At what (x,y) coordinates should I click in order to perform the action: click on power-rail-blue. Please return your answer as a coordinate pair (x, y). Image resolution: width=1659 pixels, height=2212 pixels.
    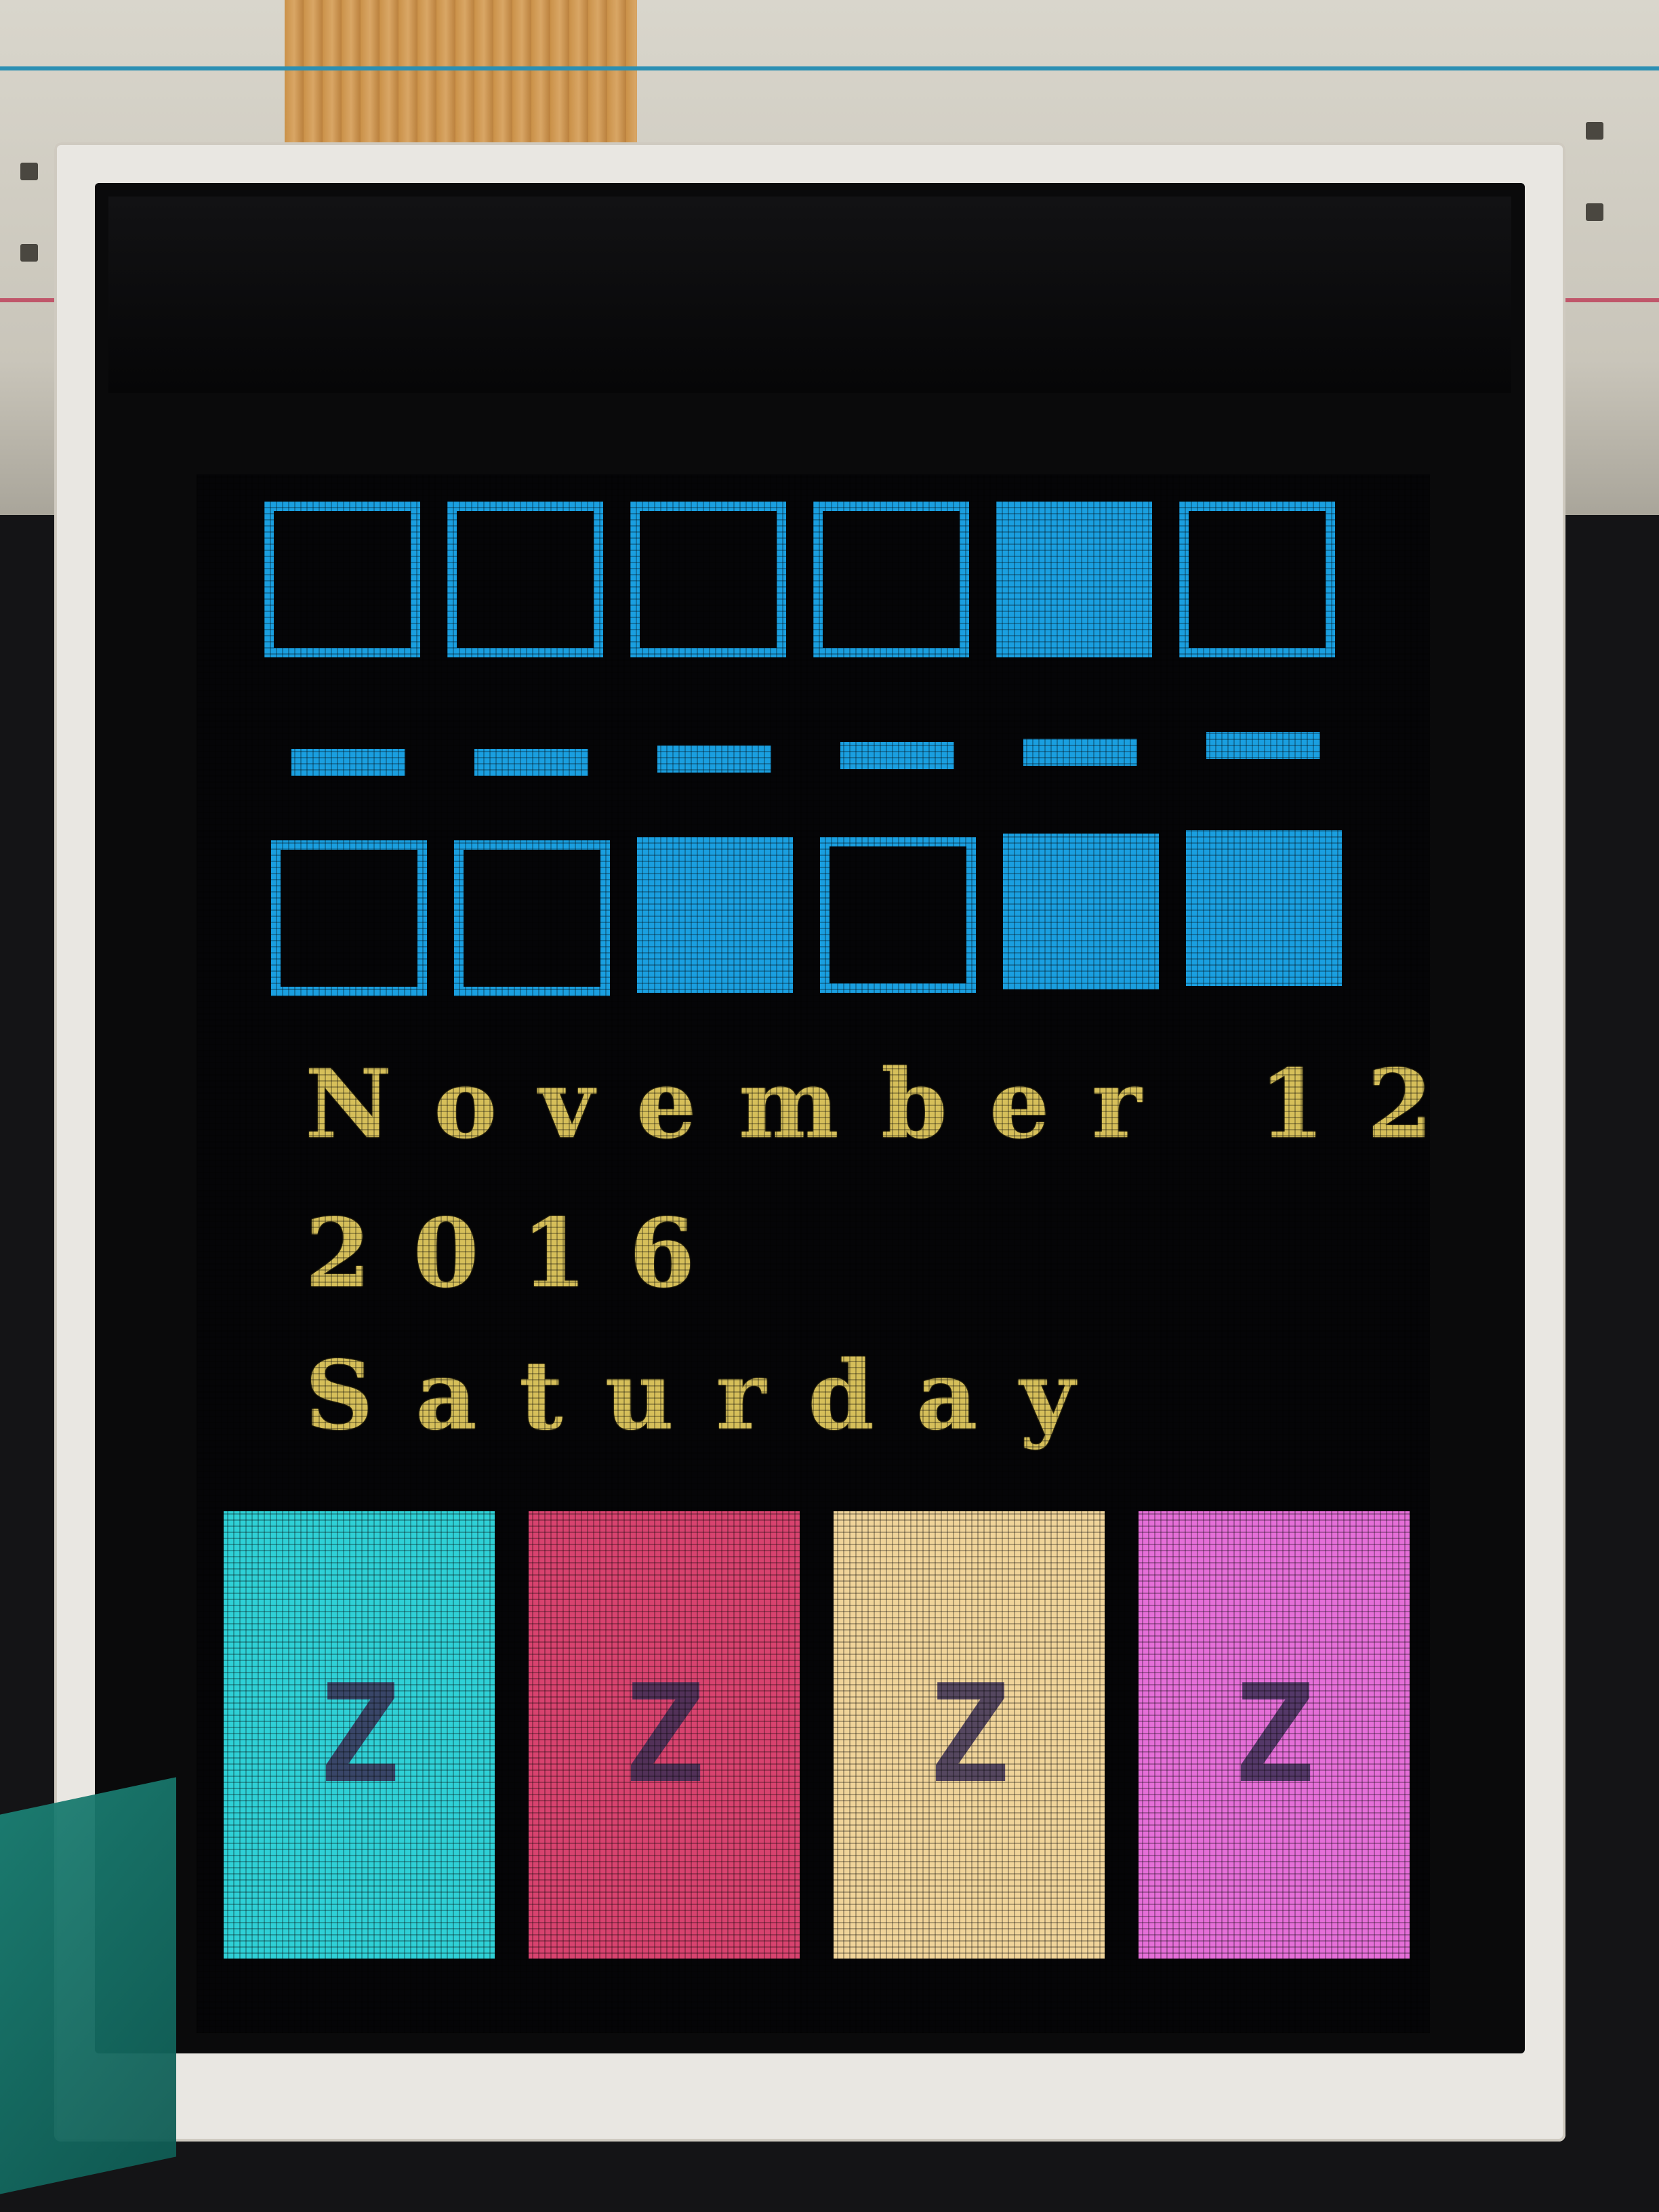
    Looking at the image, I should click on (829, 68).